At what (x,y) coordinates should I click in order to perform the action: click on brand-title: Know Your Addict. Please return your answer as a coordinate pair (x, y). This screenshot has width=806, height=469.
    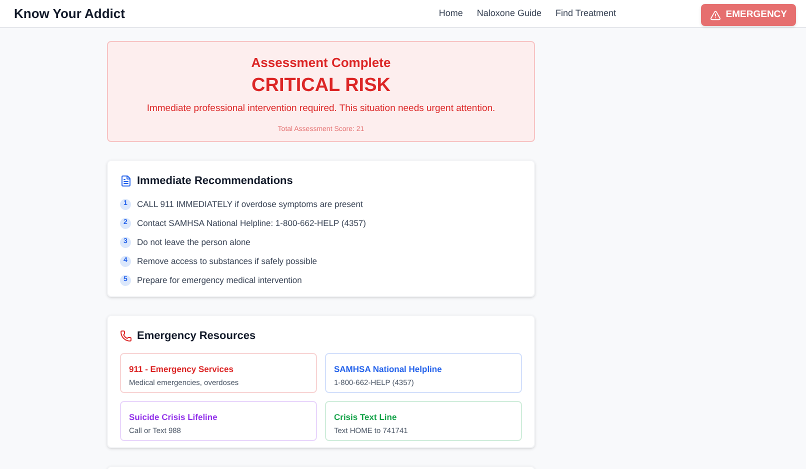
    Looking at the image, I should click on (69, 13).